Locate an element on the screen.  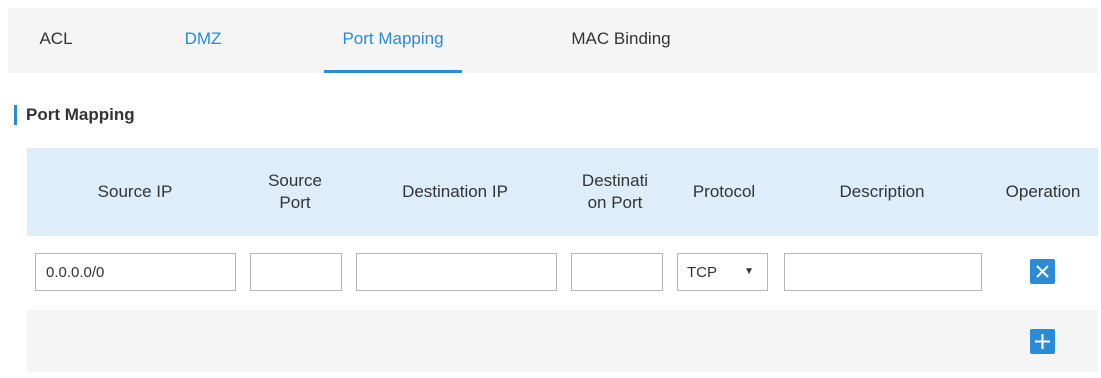
header-source-ip: Source IP is located at coordinates (135, 191).